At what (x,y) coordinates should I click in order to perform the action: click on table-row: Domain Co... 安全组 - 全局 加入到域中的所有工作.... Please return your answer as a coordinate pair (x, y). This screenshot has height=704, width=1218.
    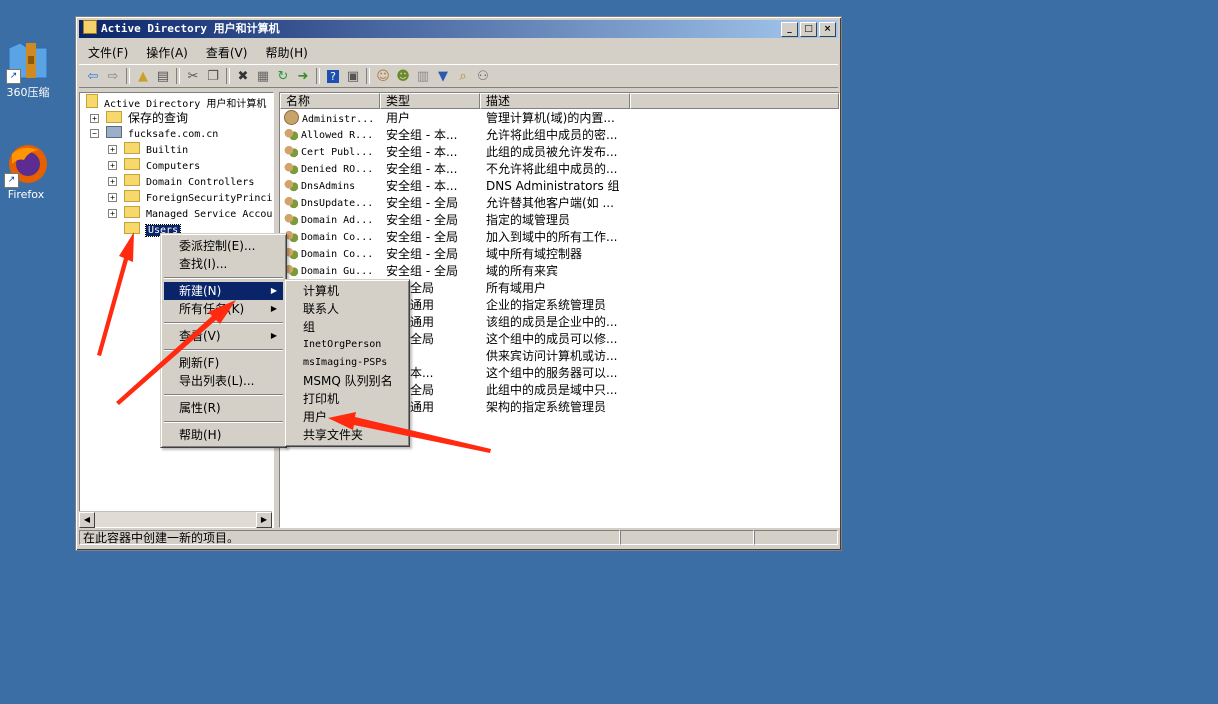
    Looking at the image, I should click on (559, 237).